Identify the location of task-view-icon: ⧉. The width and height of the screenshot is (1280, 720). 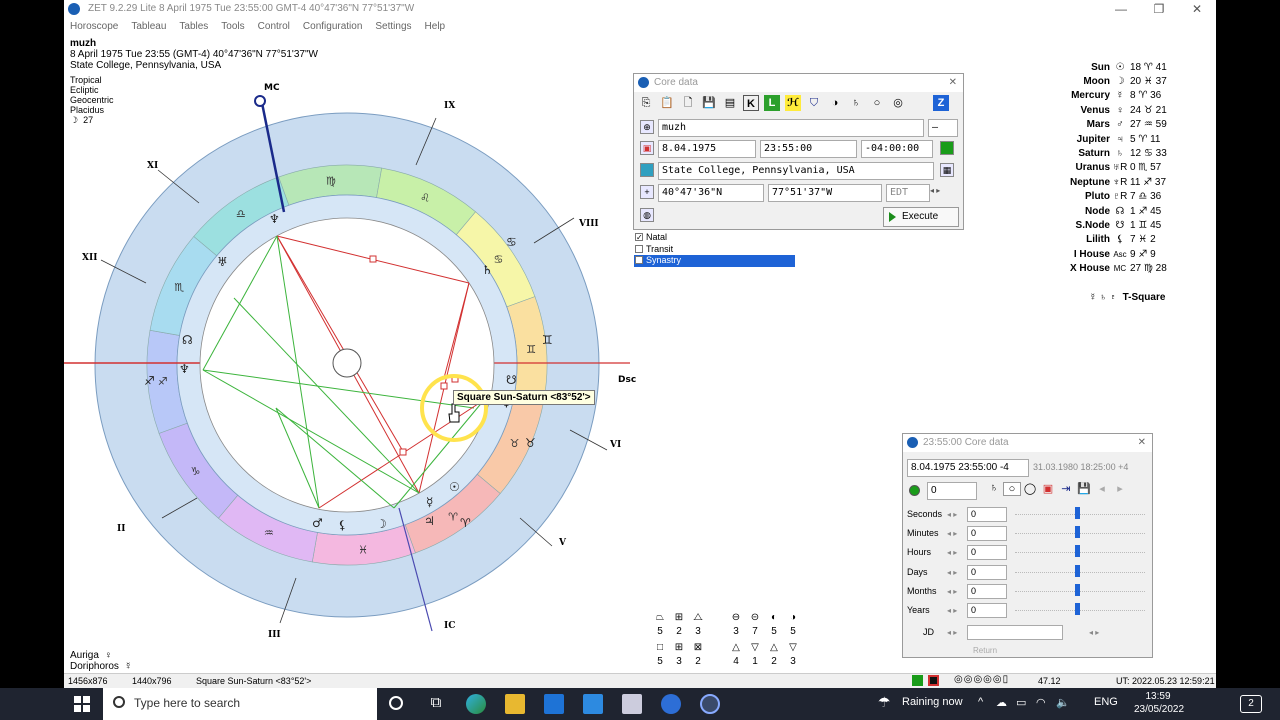
(436, 704).